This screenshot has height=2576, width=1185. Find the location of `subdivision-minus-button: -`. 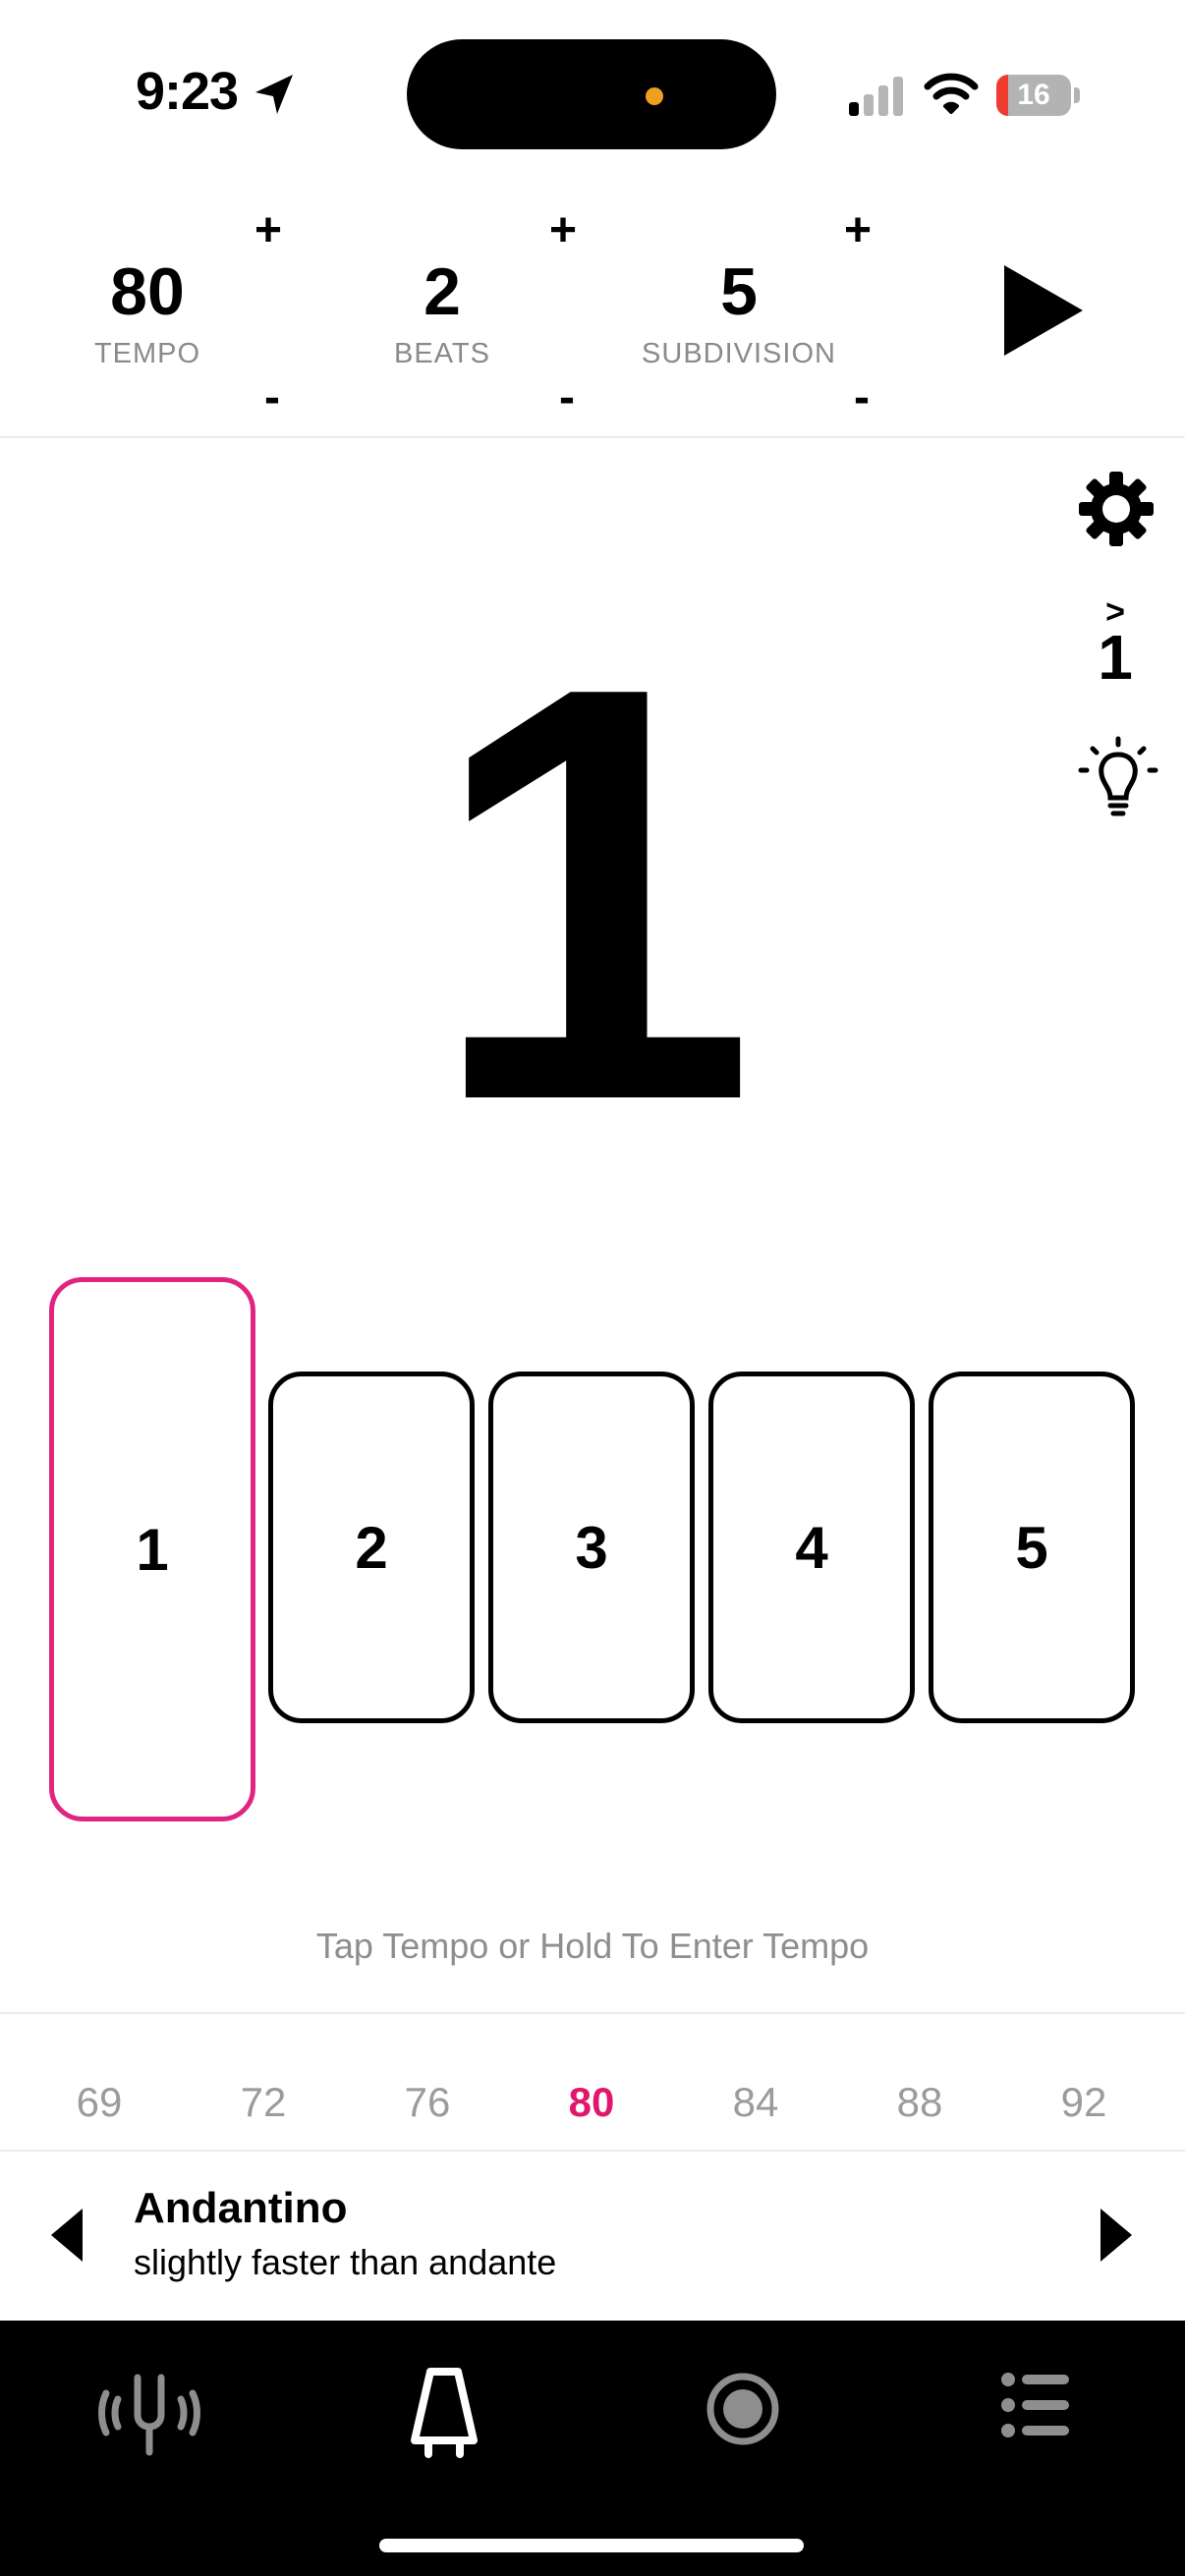

subdivision-minus-button: - is located at coordinates (862, 397).